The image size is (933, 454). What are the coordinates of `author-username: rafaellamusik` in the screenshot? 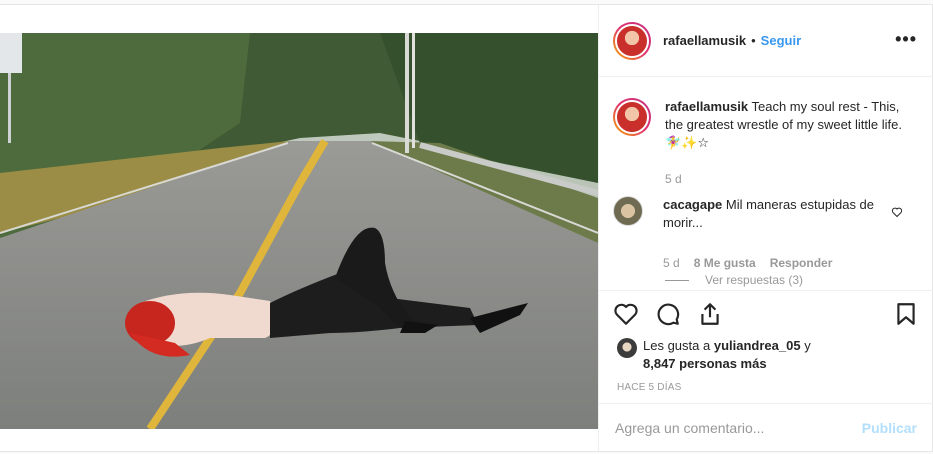 It's located at (704, 40).